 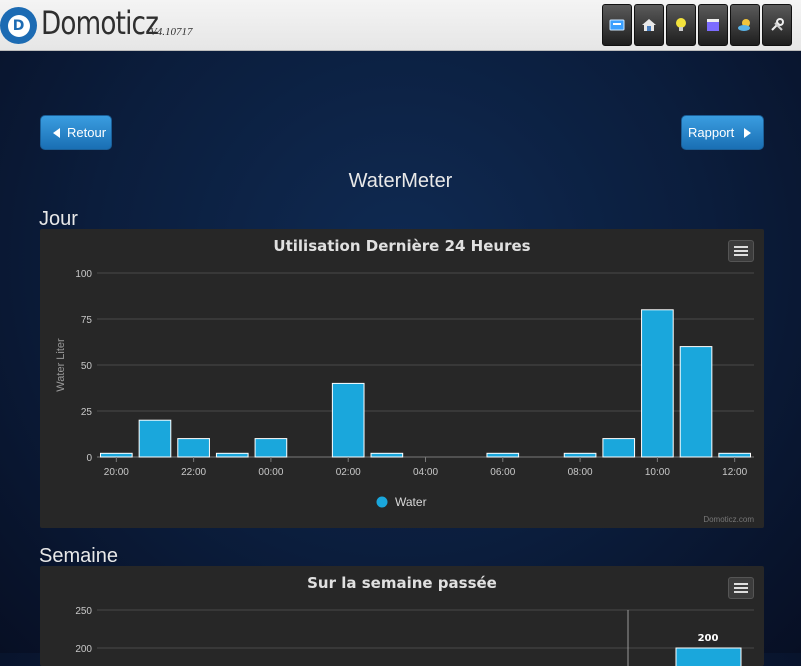 I want to click on weather-button, so click(x=745, y=25).